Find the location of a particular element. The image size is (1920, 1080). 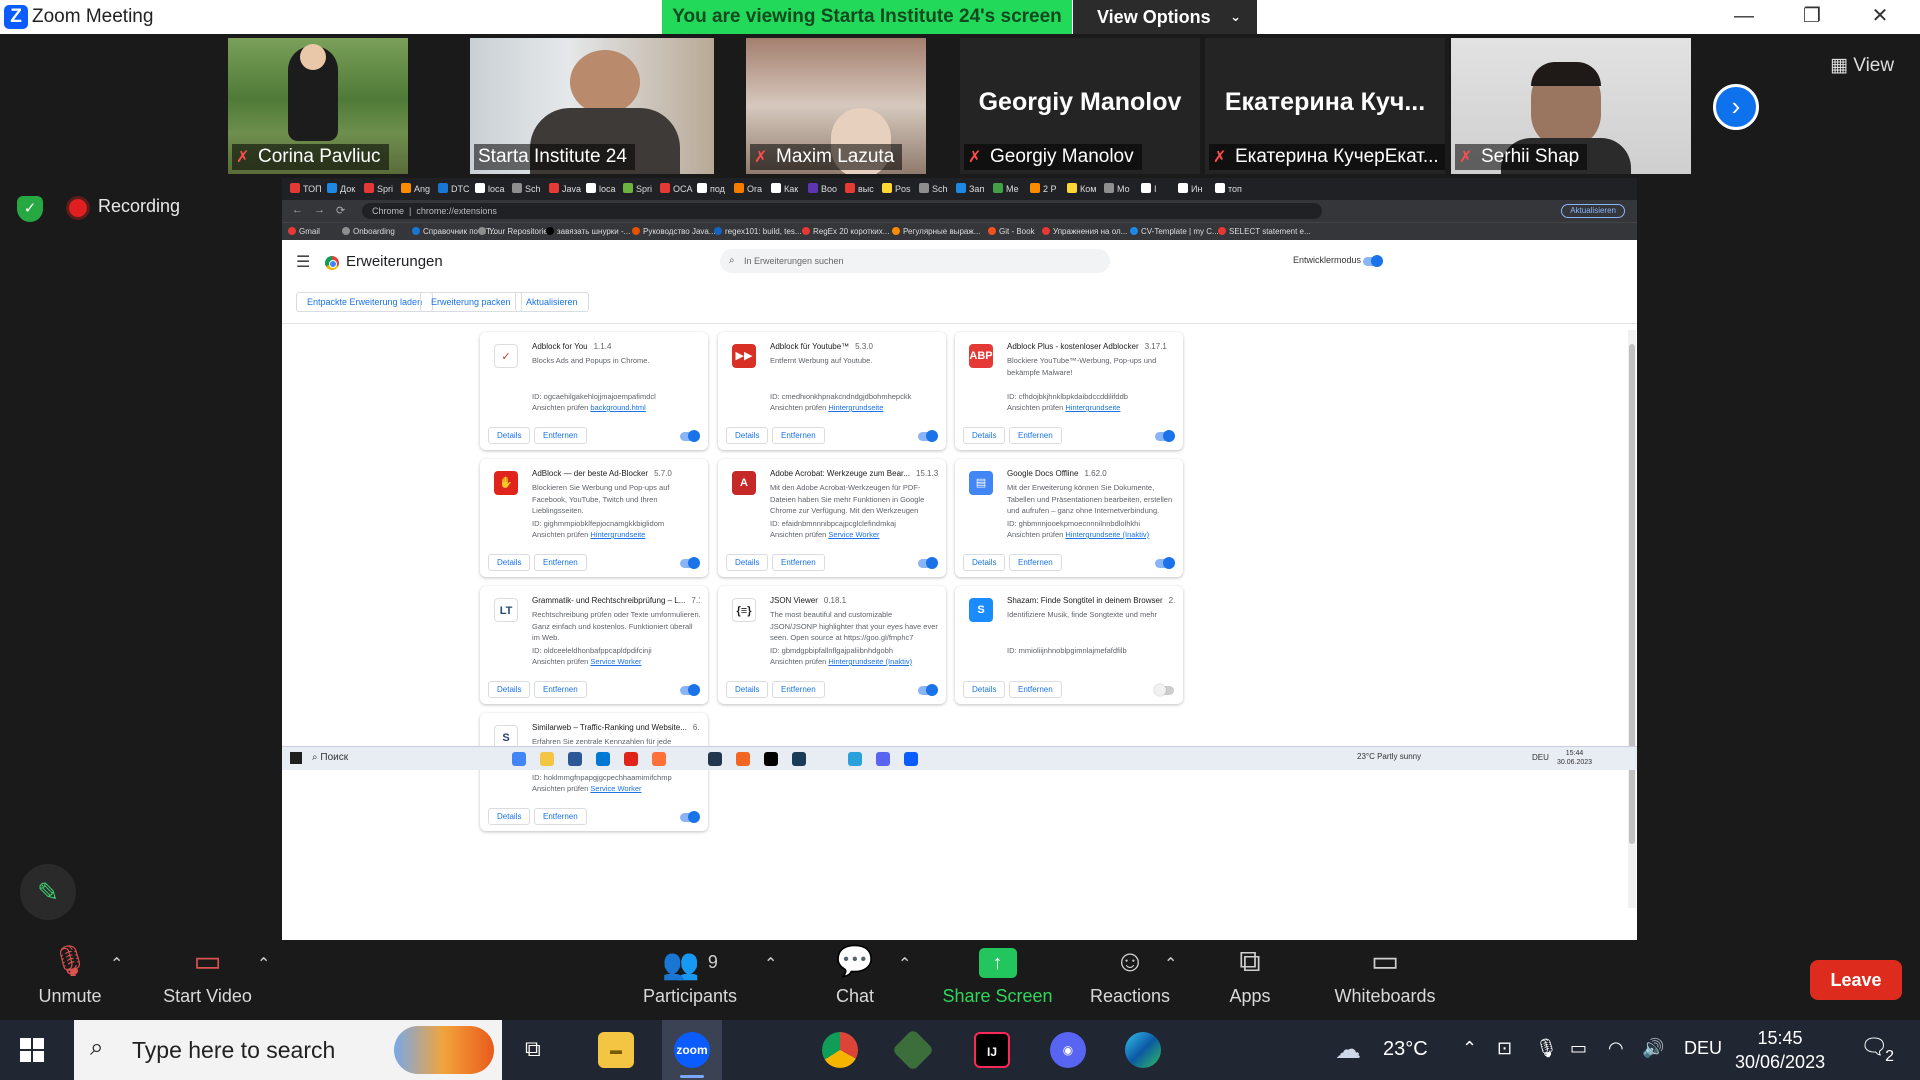

extension-views: Ansichten prüfen Service Worker is located at coordinates (587, 661).